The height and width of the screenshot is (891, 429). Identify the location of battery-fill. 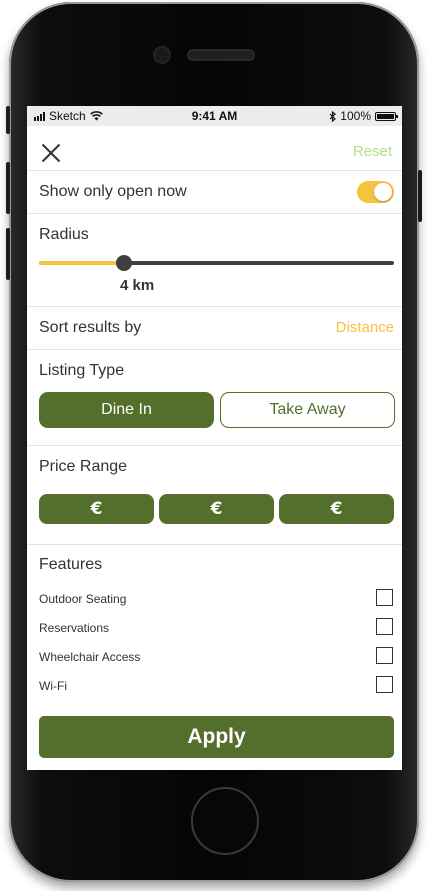
(385, 116).